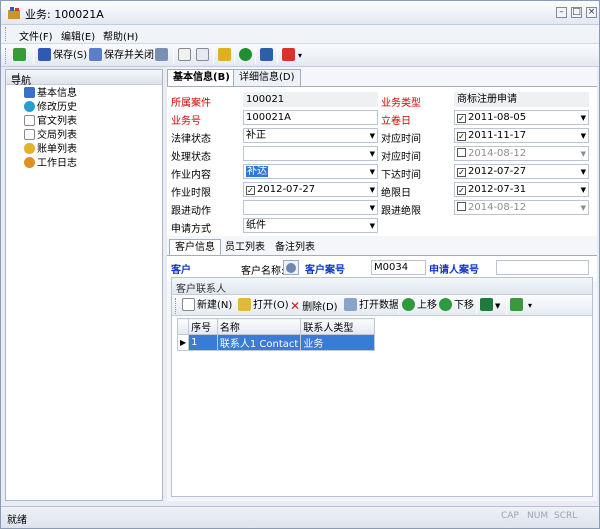 Image resolution: width=600 pixels, height=529 pixels. Describe the element at coordinates (521, 171) in the screenshot. I see `issue-time-picker: ✓ 2012-07-27 ▼` at that location.